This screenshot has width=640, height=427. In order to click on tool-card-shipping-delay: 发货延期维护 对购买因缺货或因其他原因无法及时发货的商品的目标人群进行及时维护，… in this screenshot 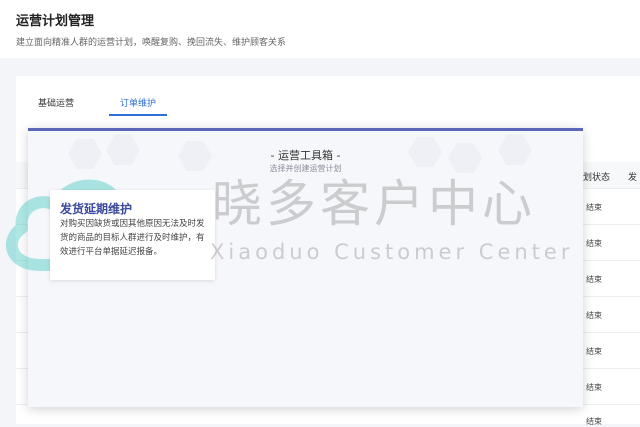, I will do `click(132, 235)`.